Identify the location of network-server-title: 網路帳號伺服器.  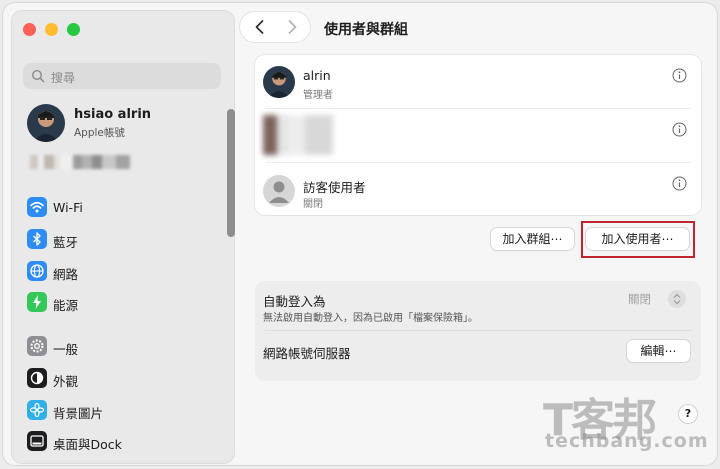
(307, 353).